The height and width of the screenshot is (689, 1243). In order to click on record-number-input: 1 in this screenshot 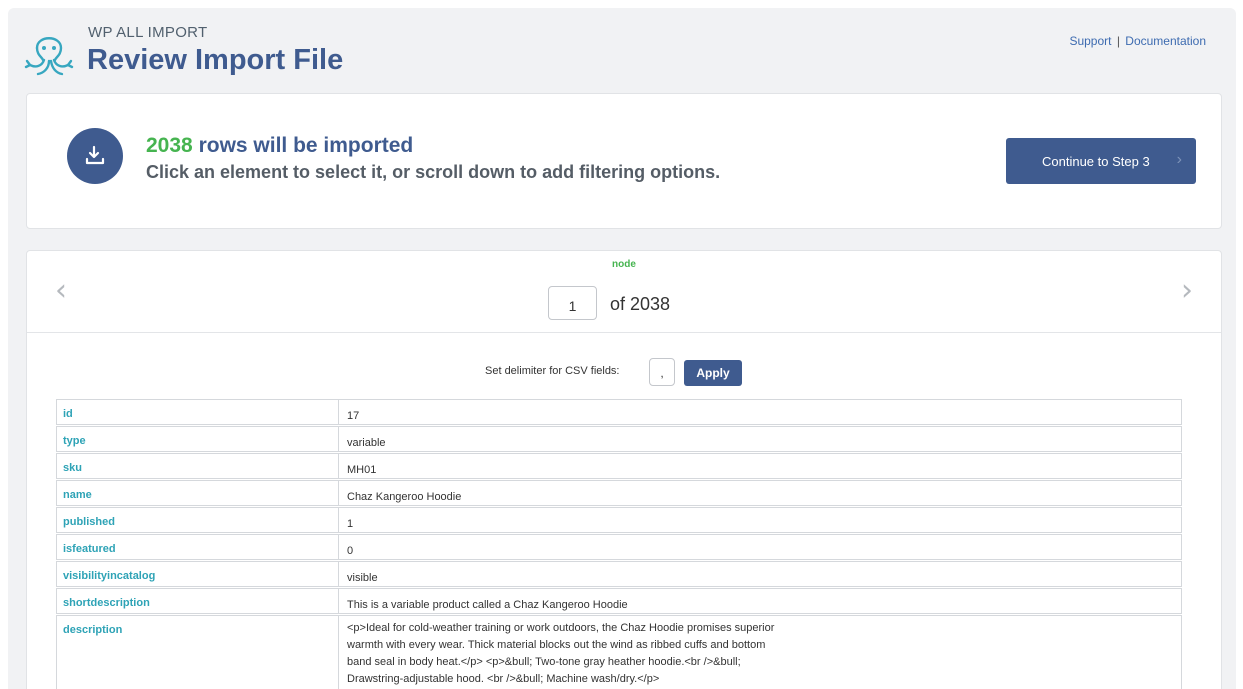, I will do `click(572, 303)`.